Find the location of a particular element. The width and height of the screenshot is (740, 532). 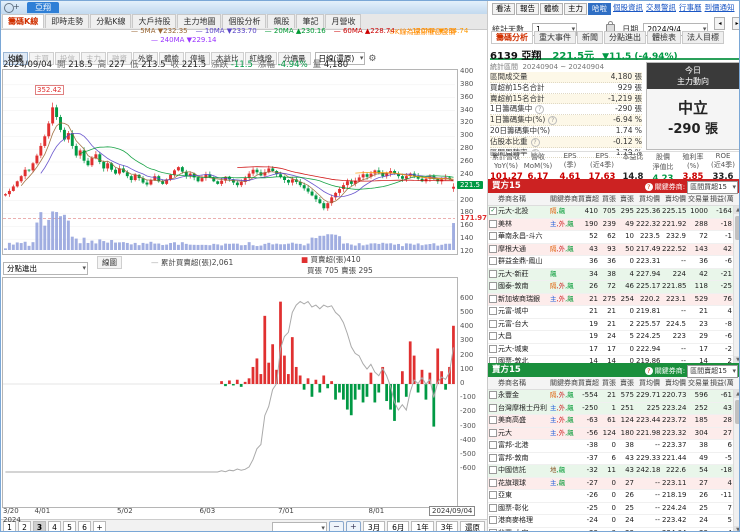

right-tab-2: 新聞 is located at coordinates (590, 37).